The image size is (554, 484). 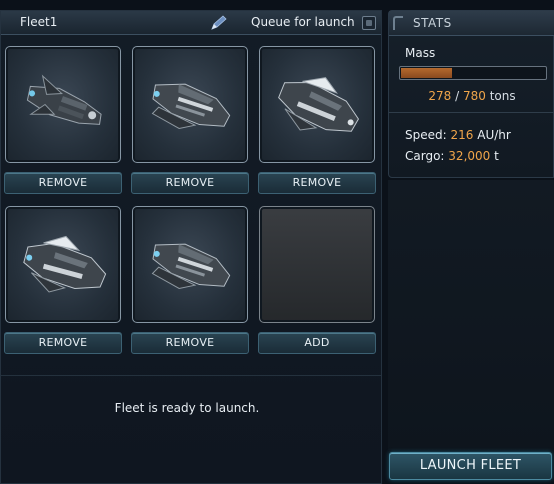 What do you see at coordinates (191, 23) in the screenshot?
I see `fleet-header: Fleet1 Queue for launch` at bounding box center [191, 23].